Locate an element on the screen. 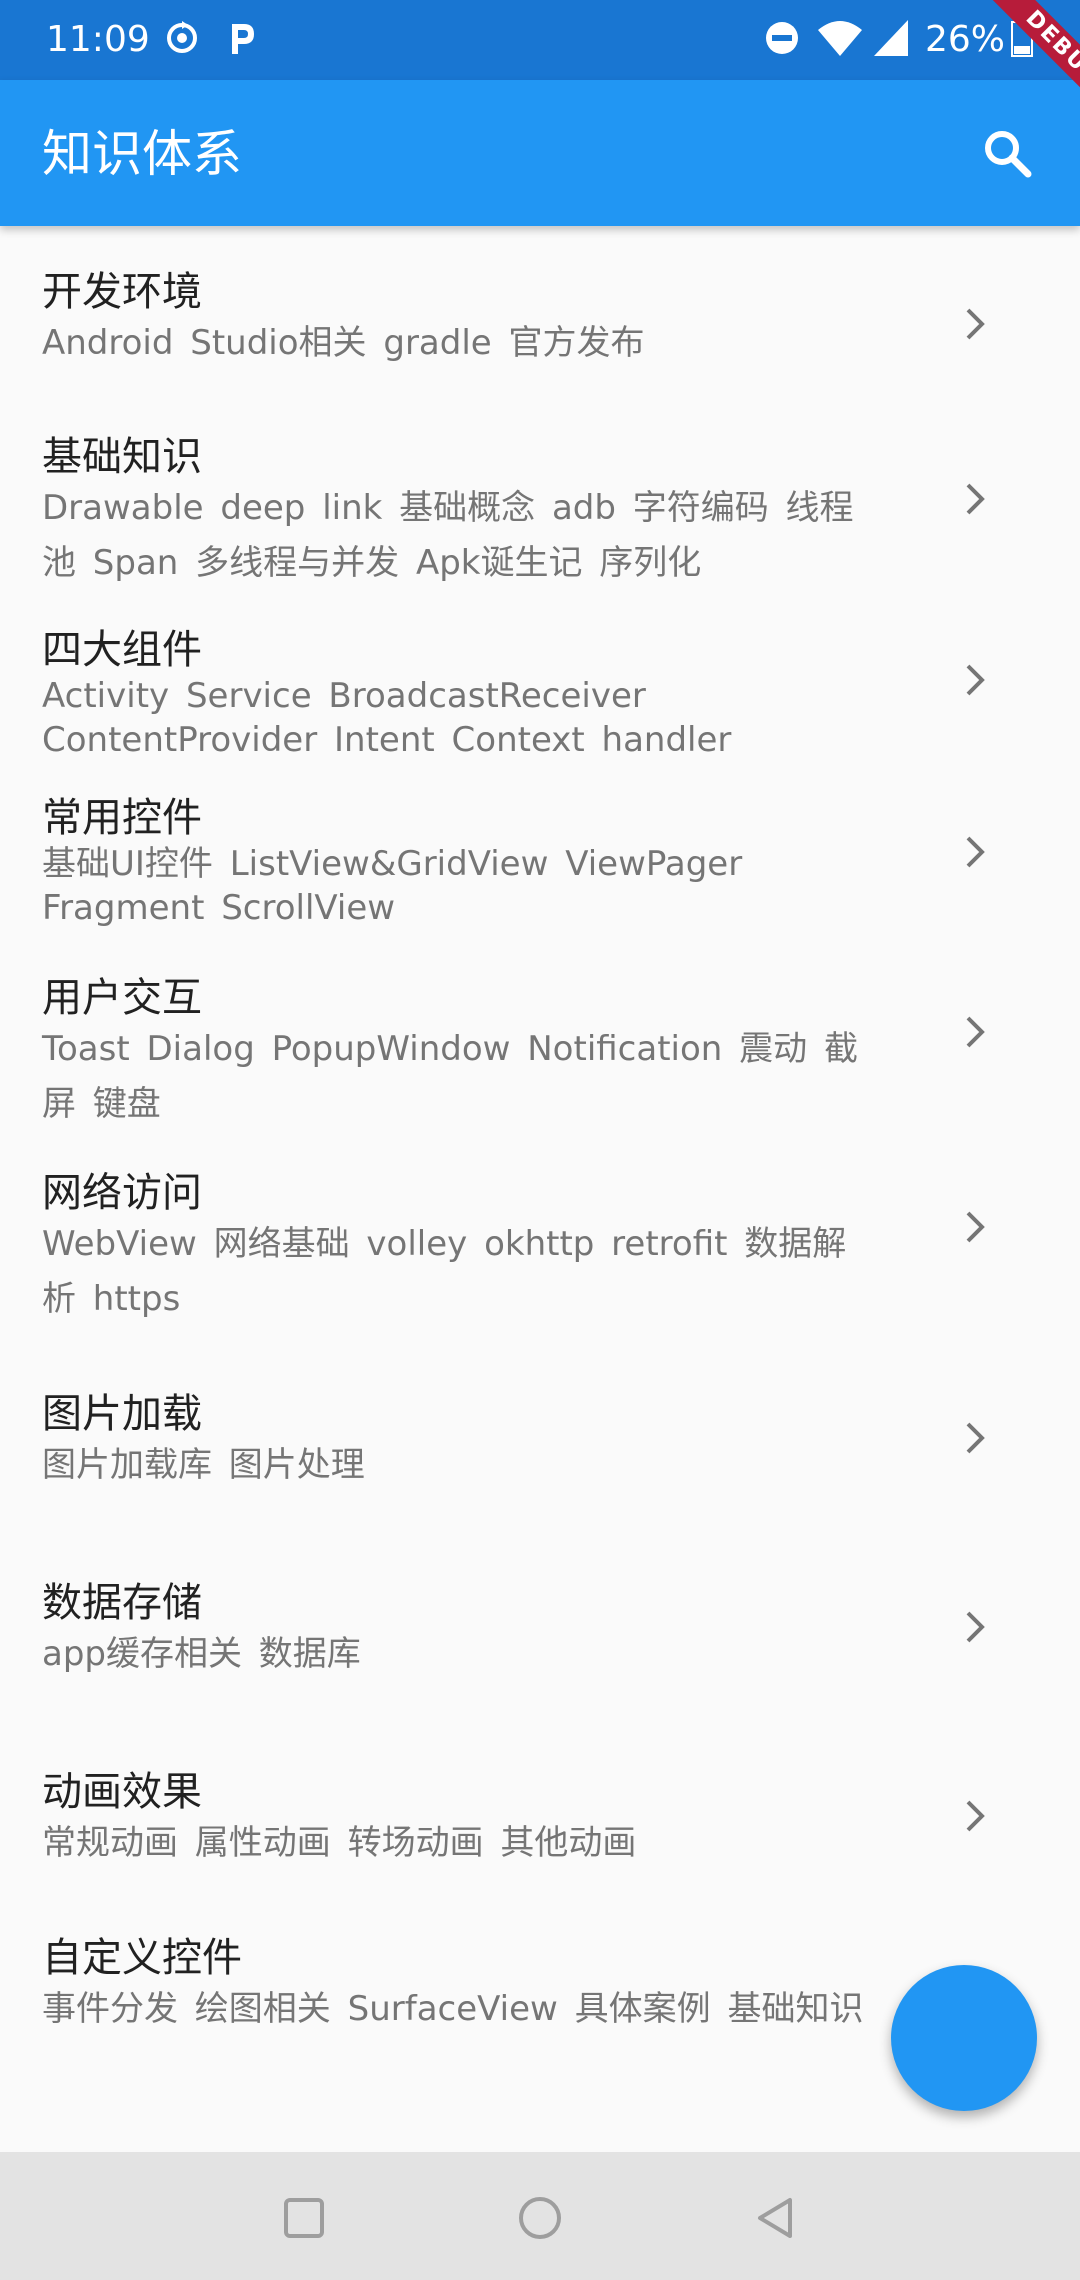 The image size is (1080, 2280). item-title: 四大组件 is located at coordinates (122, 650).